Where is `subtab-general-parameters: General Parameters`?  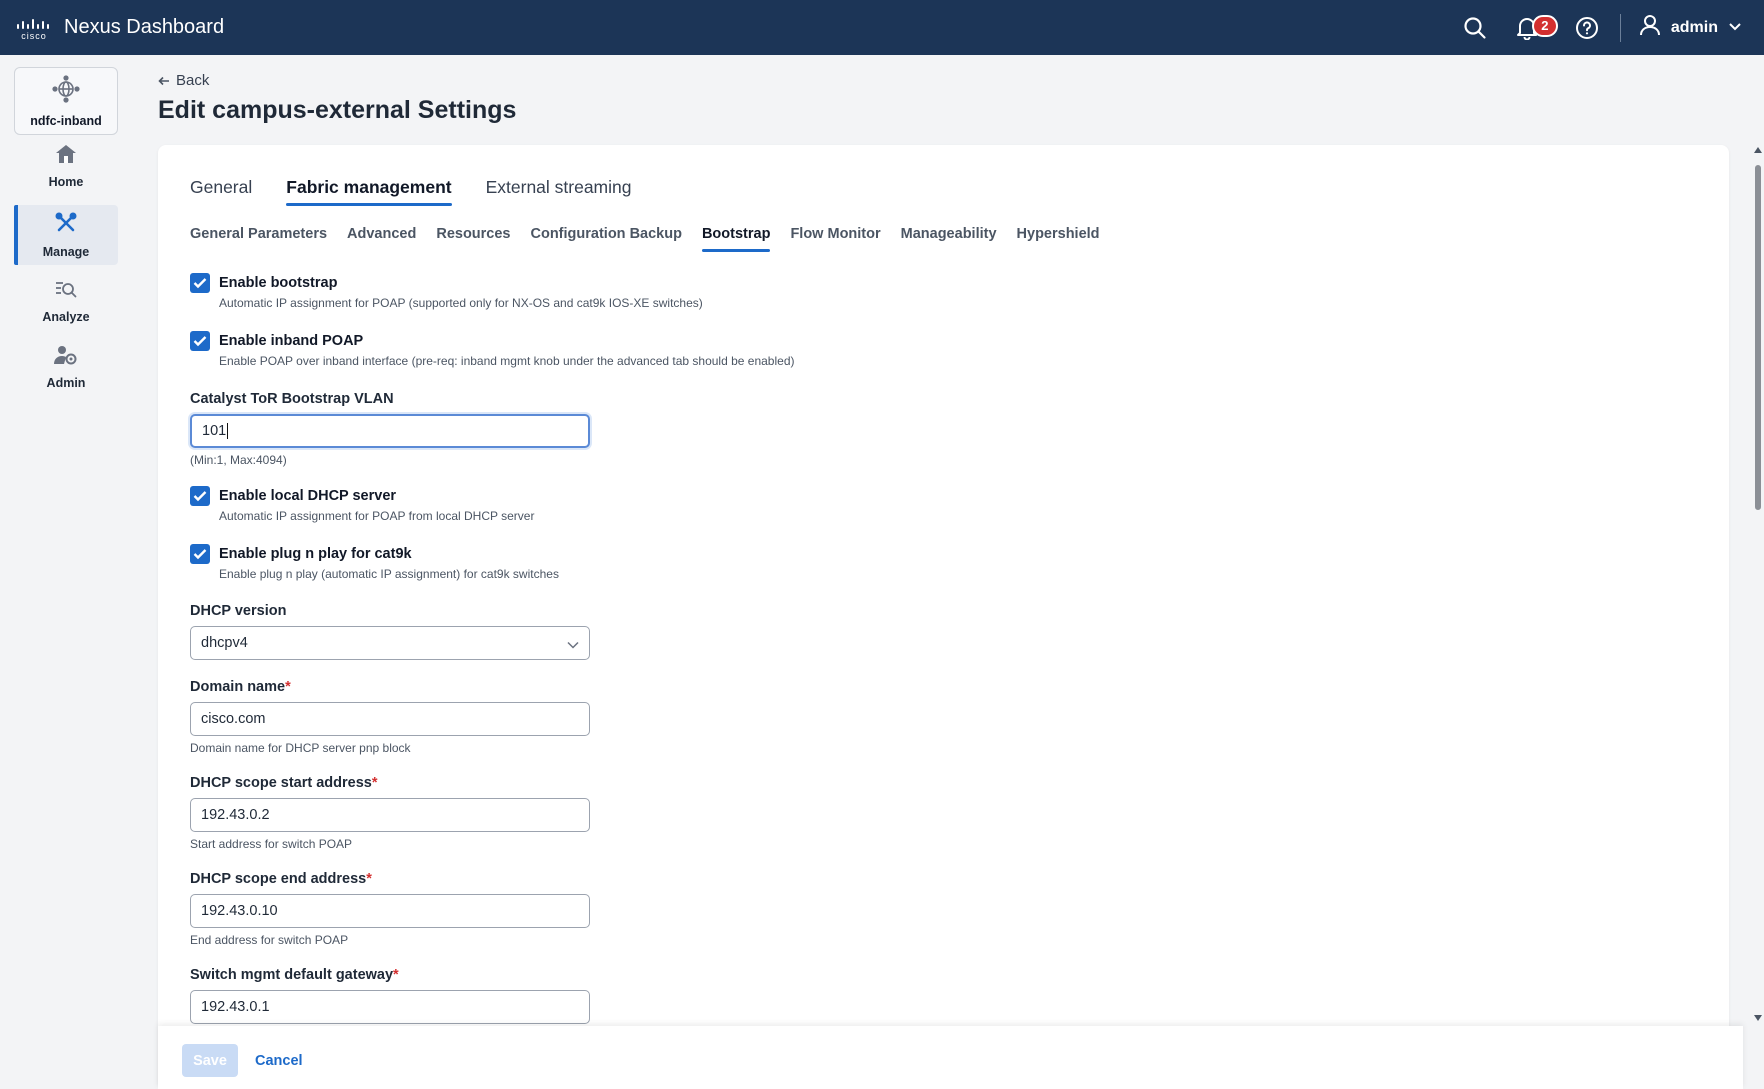
subtab-general-parameters: General Parameters is located at coordinates (258, 239).